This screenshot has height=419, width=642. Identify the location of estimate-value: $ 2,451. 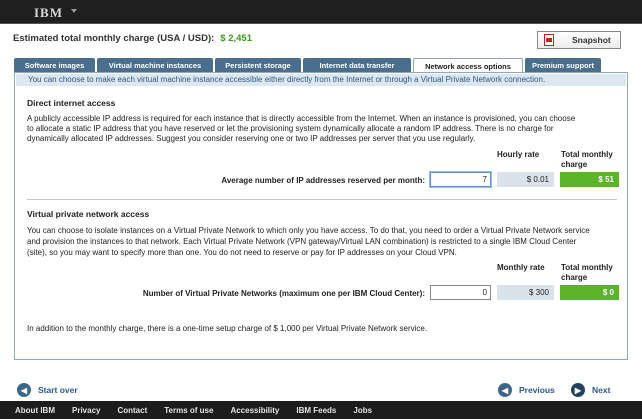
(236, 38).